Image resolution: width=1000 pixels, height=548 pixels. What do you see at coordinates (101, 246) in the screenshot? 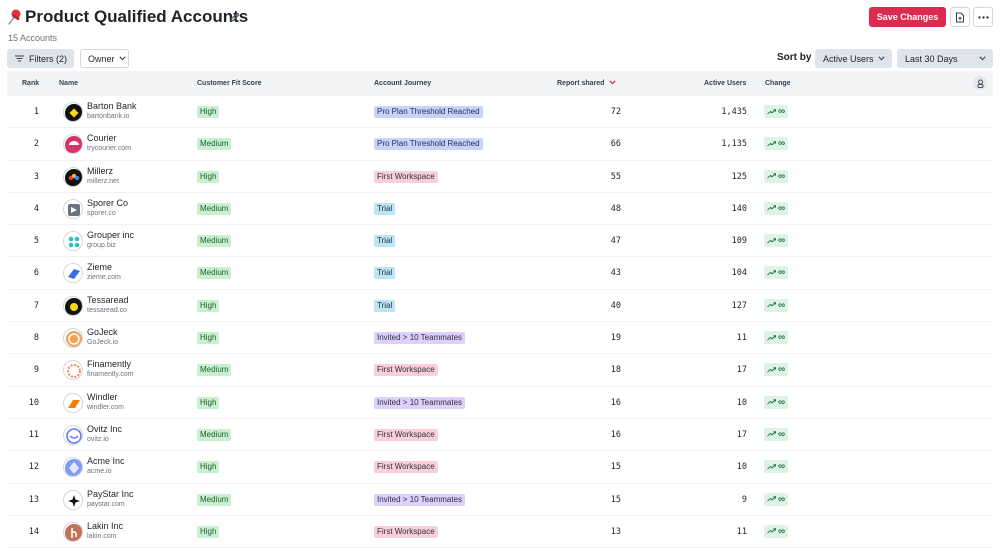
I see `company-domain: group.biz` at bounding box center [101, 246].